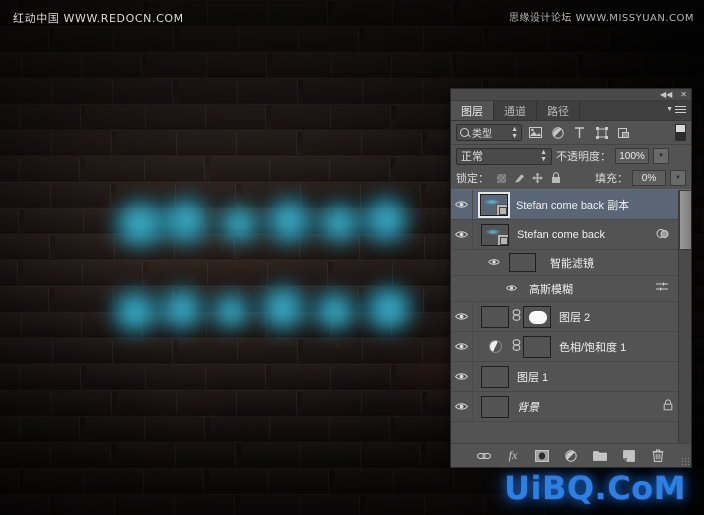 The height and width of the screenshot is (515, 704). Describe the element at coordinates (571, 407) in the screenshot. I see `table-row: 背景` at that location.